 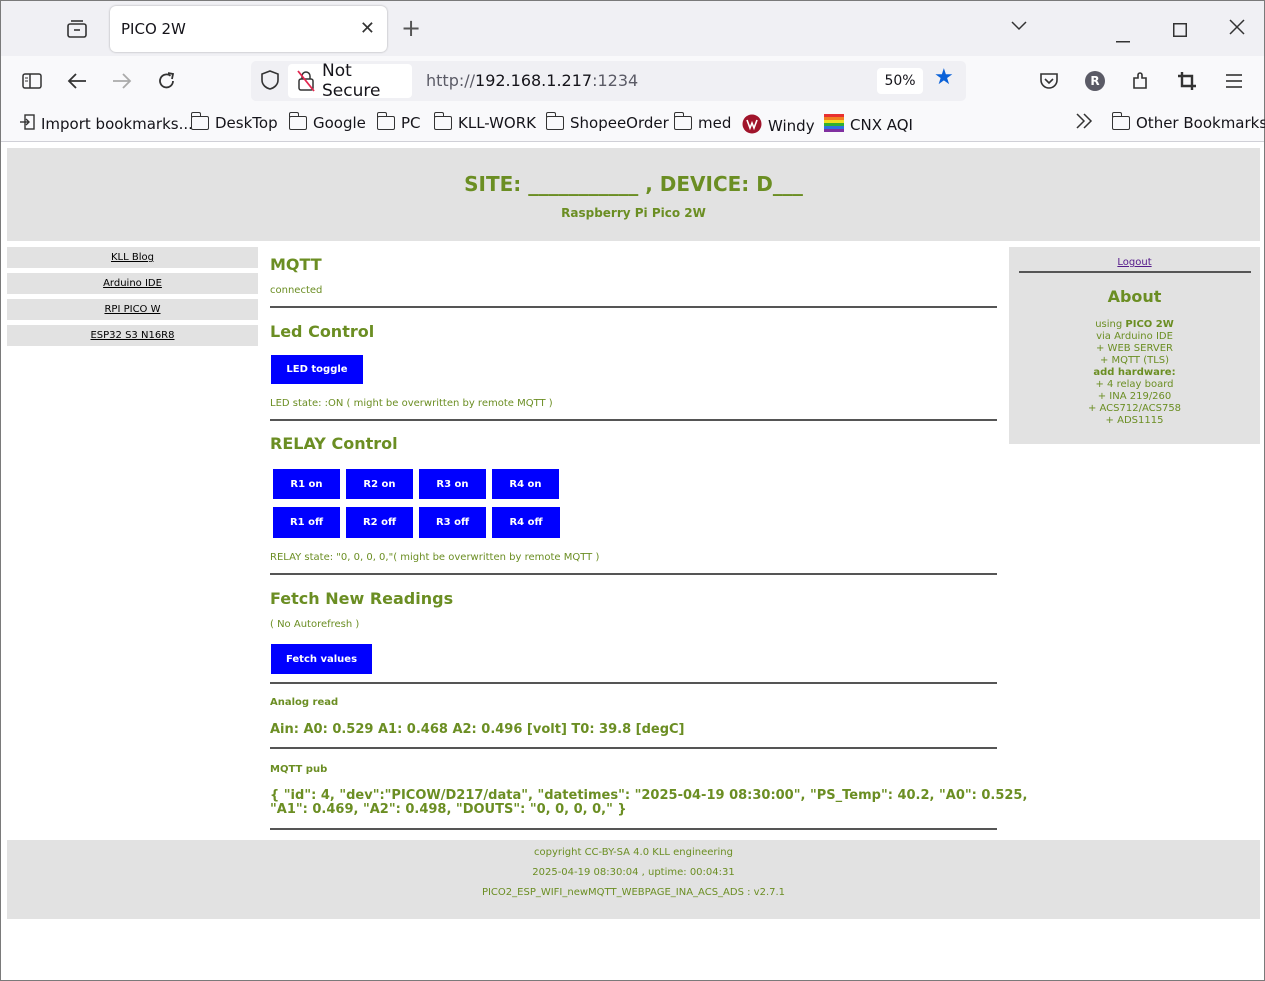 I want to click on not-secure-badge: Not Secure, so click(x=350, y=81).